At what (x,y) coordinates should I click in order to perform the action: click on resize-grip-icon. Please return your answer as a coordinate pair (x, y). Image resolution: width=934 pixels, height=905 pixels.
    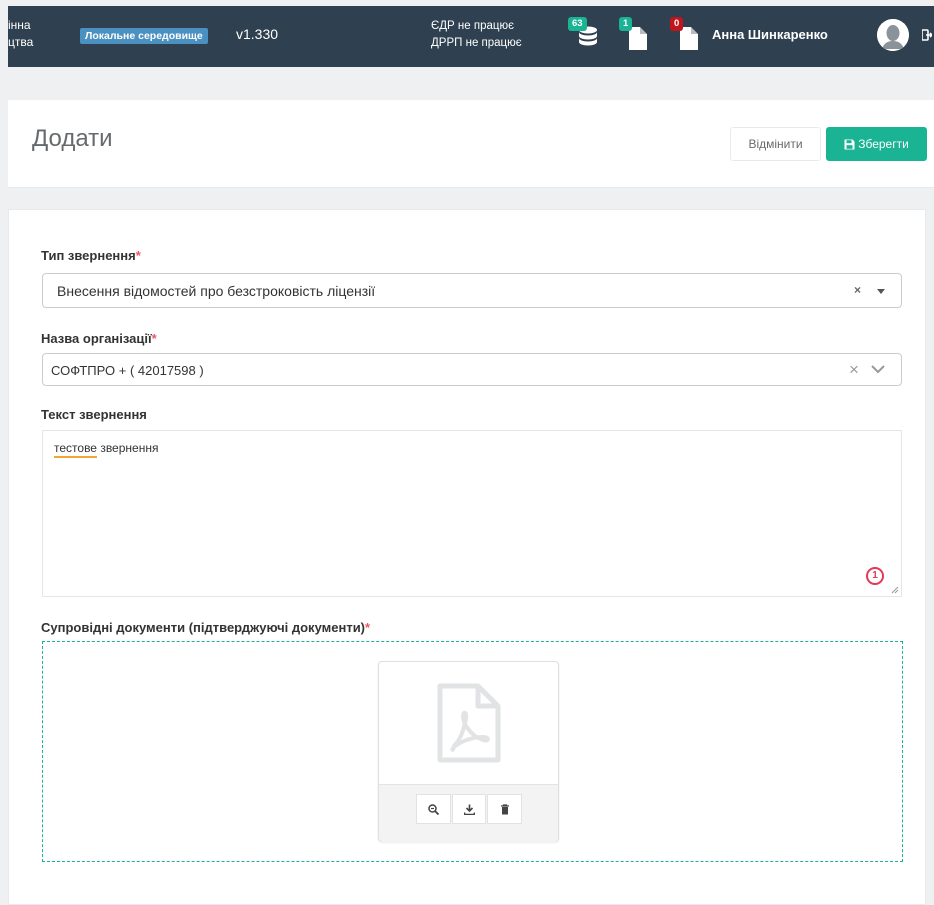
    Looking at the image, I should click on (894, 589).